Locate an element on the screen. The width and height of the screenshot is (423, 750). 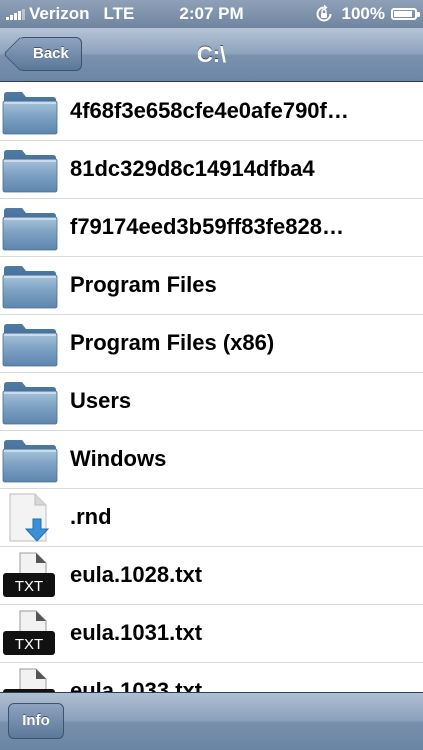
rotation-lock-icon is located at coordinates (324, 13).